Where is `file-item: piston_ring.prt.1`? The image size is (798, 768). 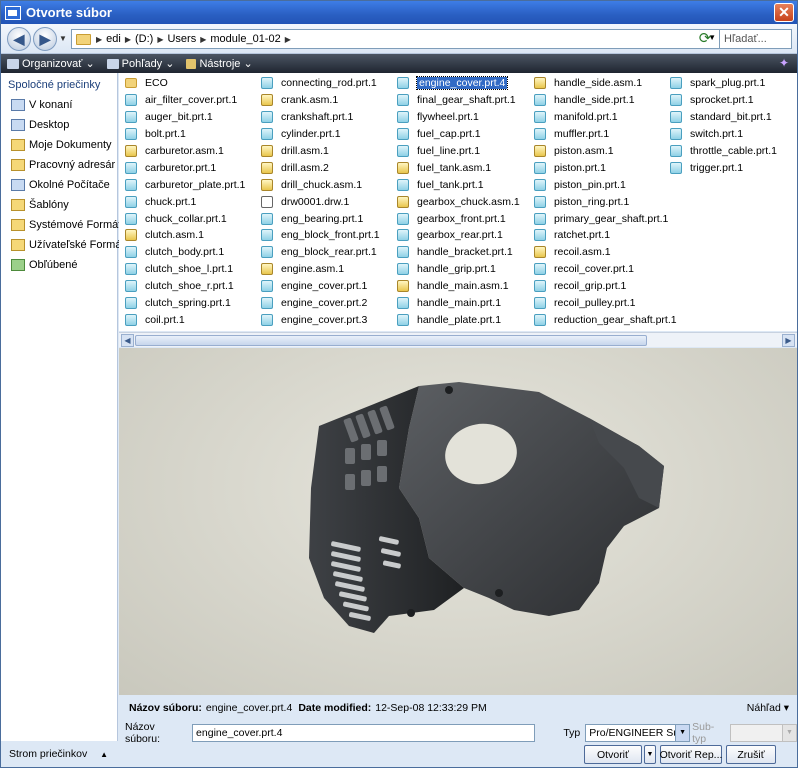 file-item: piston_ring.prt.1 is located at coordinates (605, 201).